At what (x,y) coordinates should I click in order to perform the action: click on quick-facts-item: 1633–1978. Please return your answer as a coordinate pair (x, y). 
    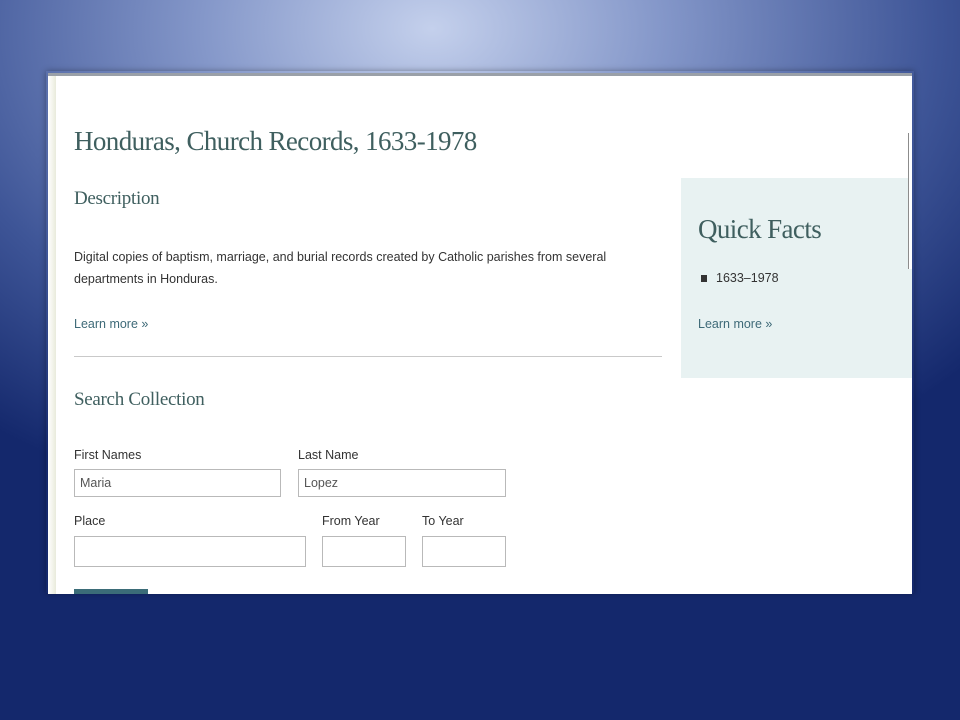
    Looking at the image, I should click on (740, 278).